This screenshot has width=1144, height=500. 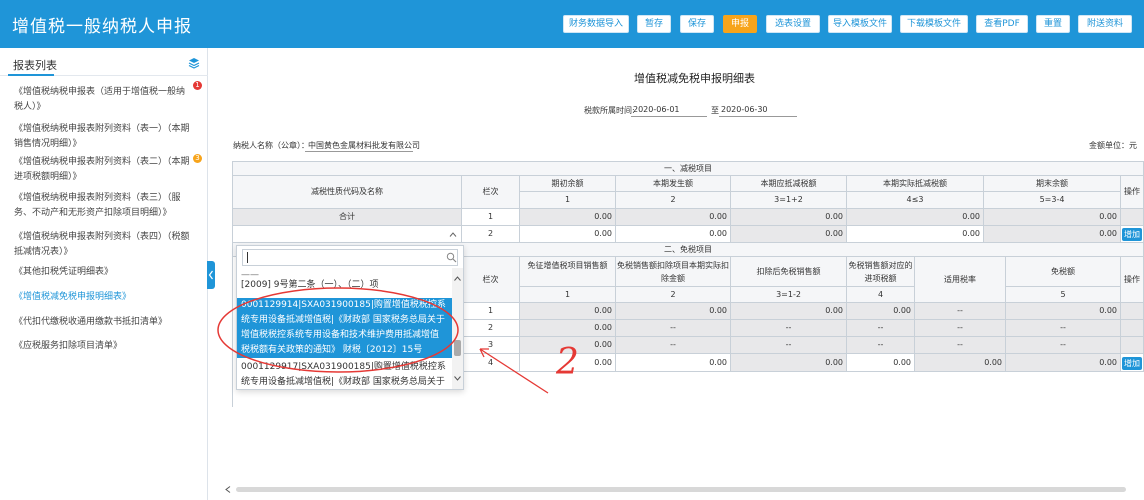 I want to click on col-tax-rate-header: 适用税率, so click(x=960, y=280).